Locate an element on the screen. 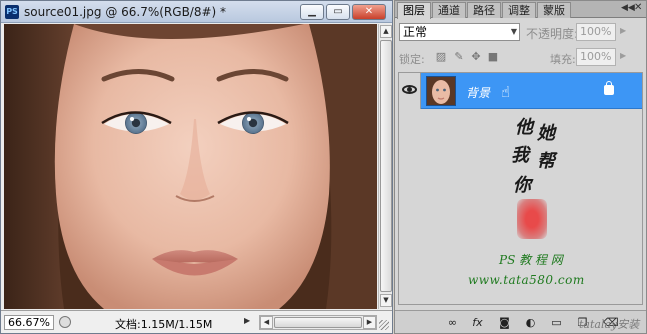  vertical-scroll-thumb is located at coordinates (386, 166).